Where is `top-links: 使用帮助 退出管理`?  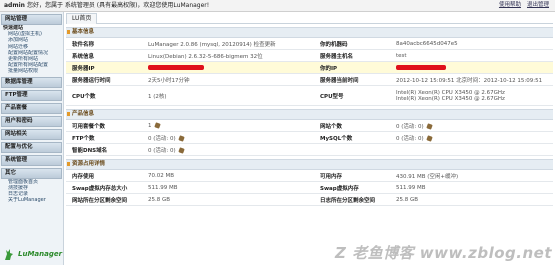
top-links: 使用帮助 退出管理 is located at coordinates (521, 5).